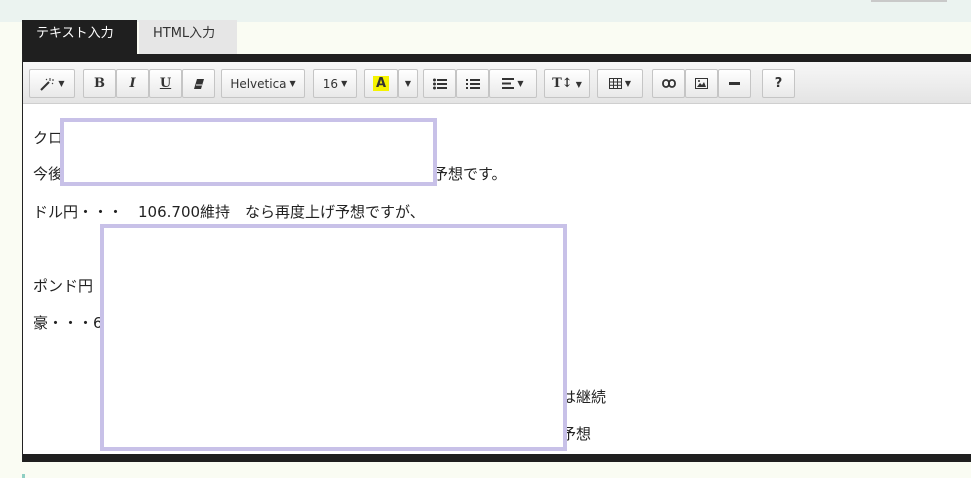 Image resolution: width=971 pixels, height=478 pixels. What do you see at coordinates (229, 212) in the screenshot?
I see `content-line-3: ドル円・・・ 106.700維持 なら再度上げ予想ですが、` at bounding box center [229, 212].